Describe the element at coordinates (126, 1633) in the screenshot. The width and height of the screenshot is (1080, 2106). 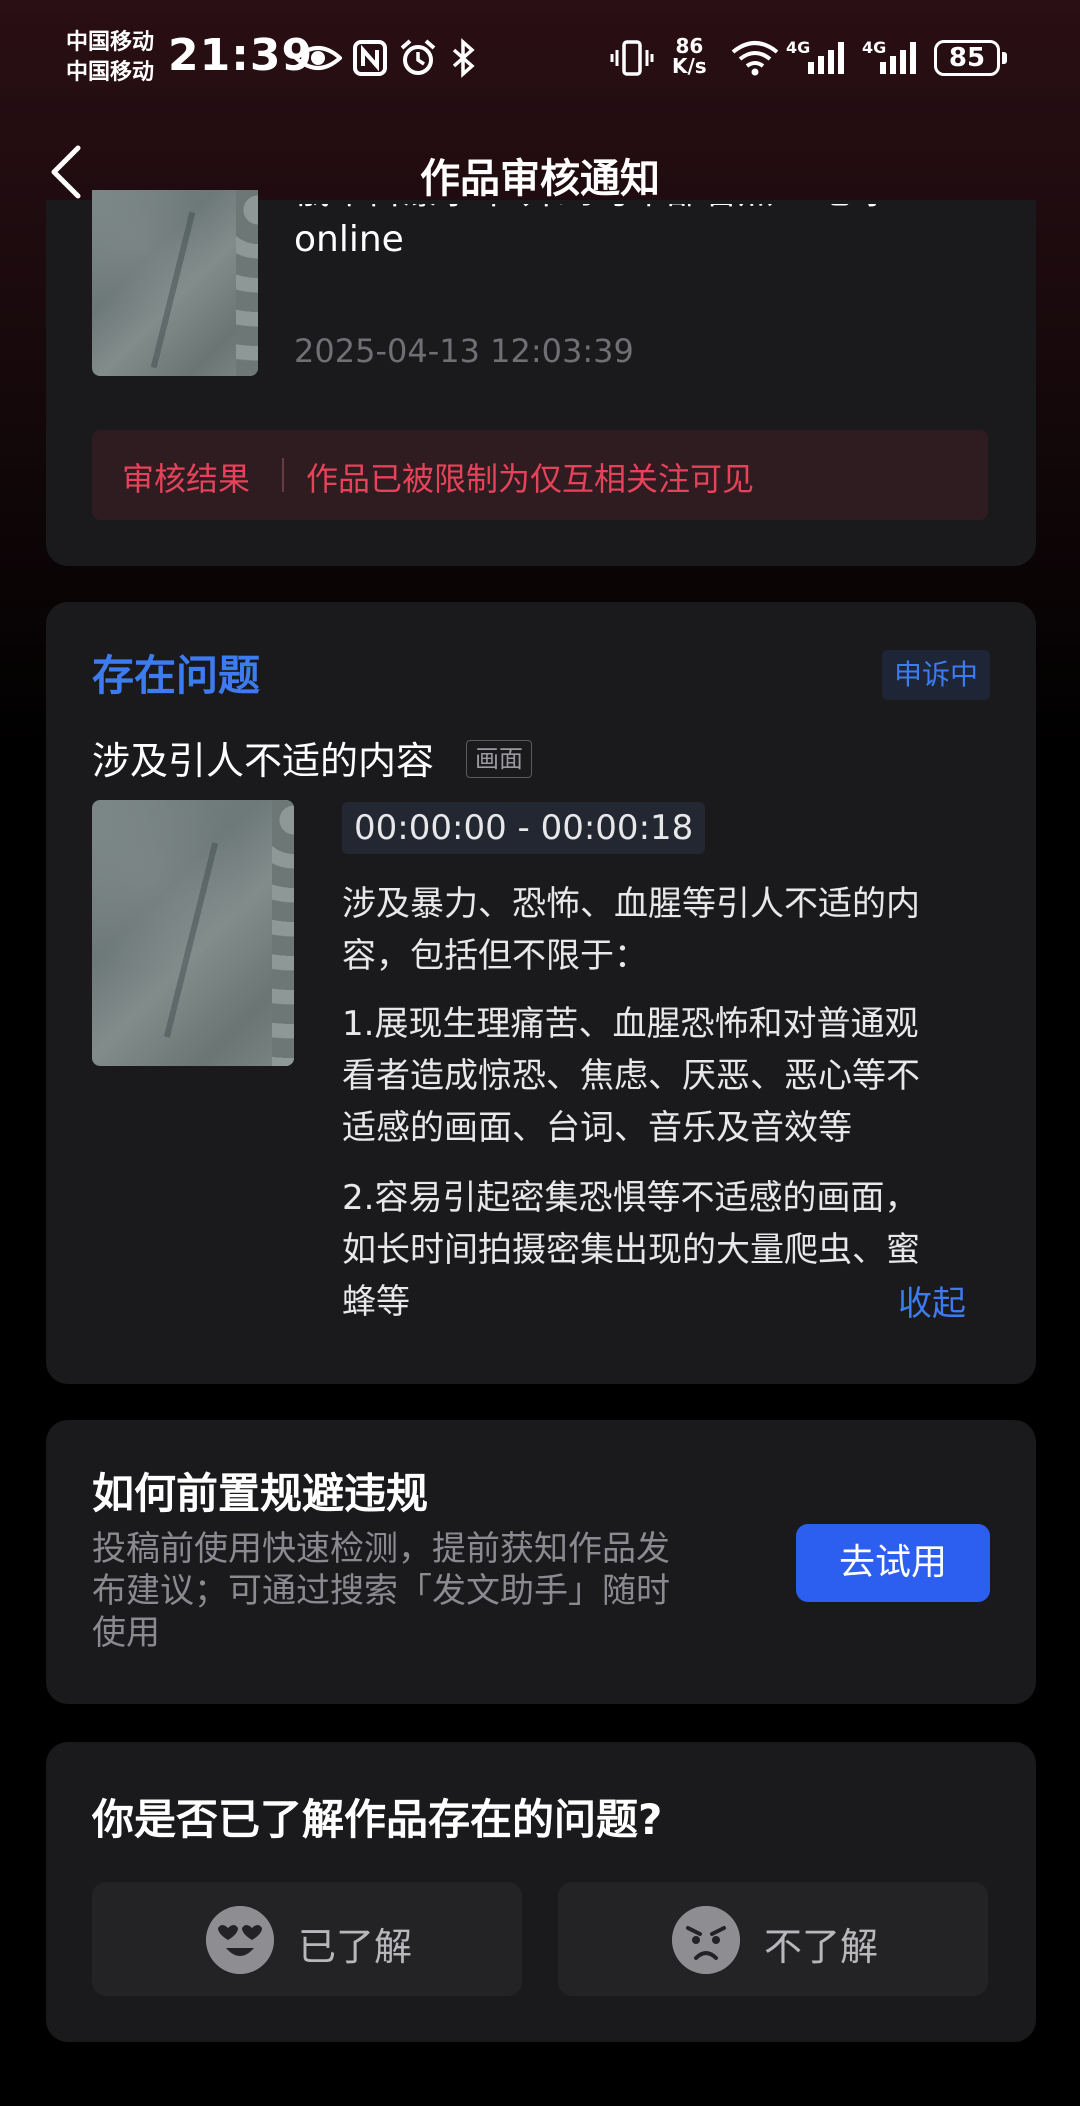
I see `desc-line: 使用` at that location.